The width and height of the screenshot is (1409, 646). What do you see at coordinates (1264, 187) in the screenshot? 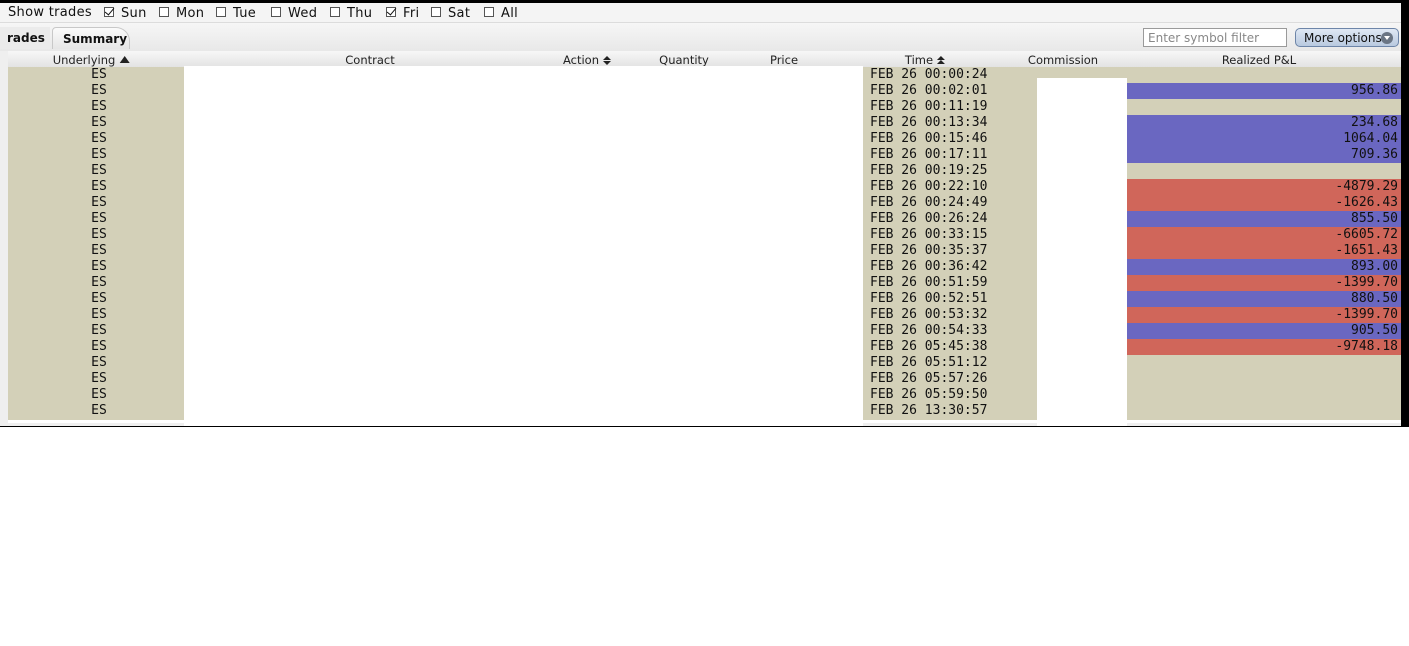
I see `cell-realized-pnl: -4879.29` at bounding box center [1264, 187].